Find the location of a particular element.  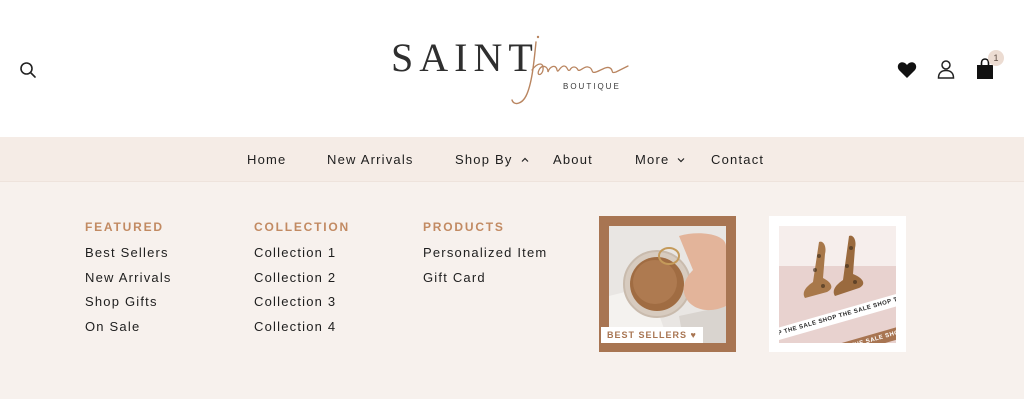

menu-column-title: FEATURED is located at coordinates (124, 227).